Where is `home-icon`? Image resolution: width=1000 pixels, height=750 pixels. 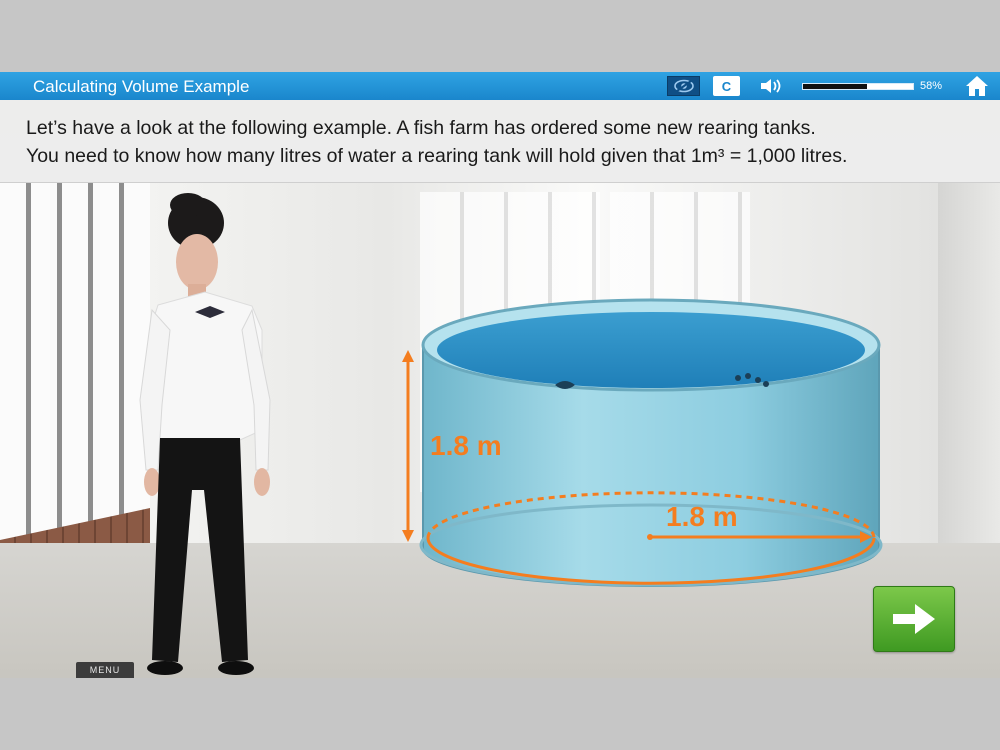 home-icon is located at coordinates (977, 86).